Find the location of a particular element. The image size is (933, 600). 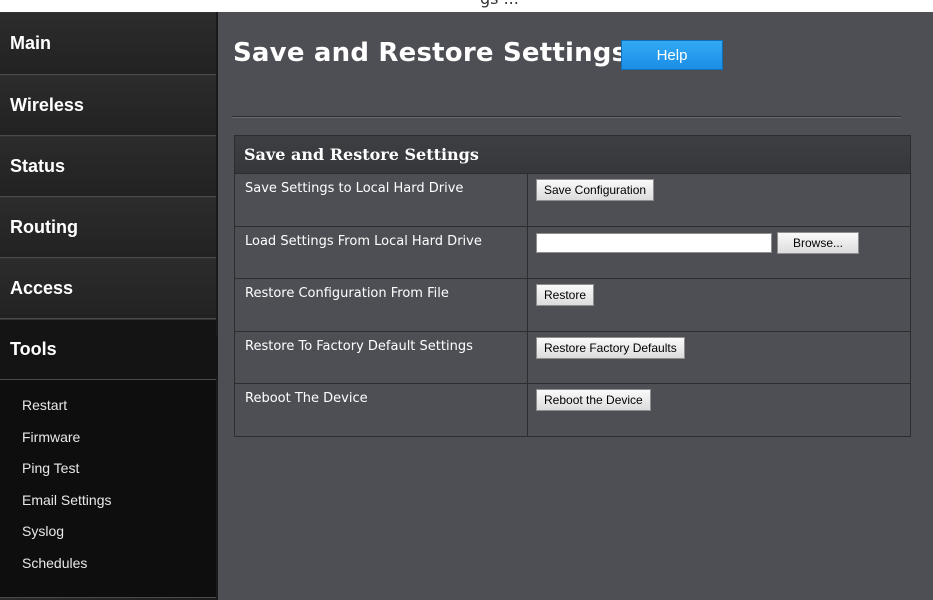

sidebar-item-label: Main is located at coordinates (31, 42).